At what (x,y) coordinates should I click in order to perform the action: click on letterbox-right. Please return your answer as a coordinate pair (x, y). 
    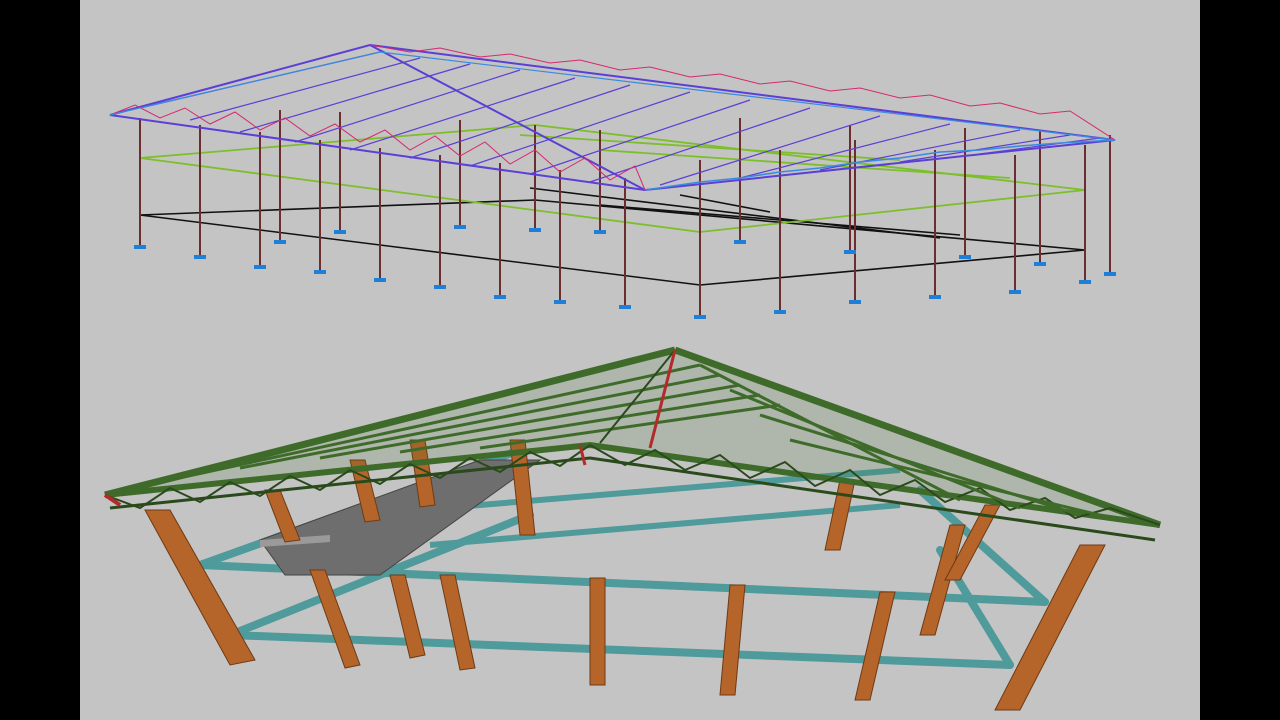
    Looking at the image, I should click on (1240, 360).